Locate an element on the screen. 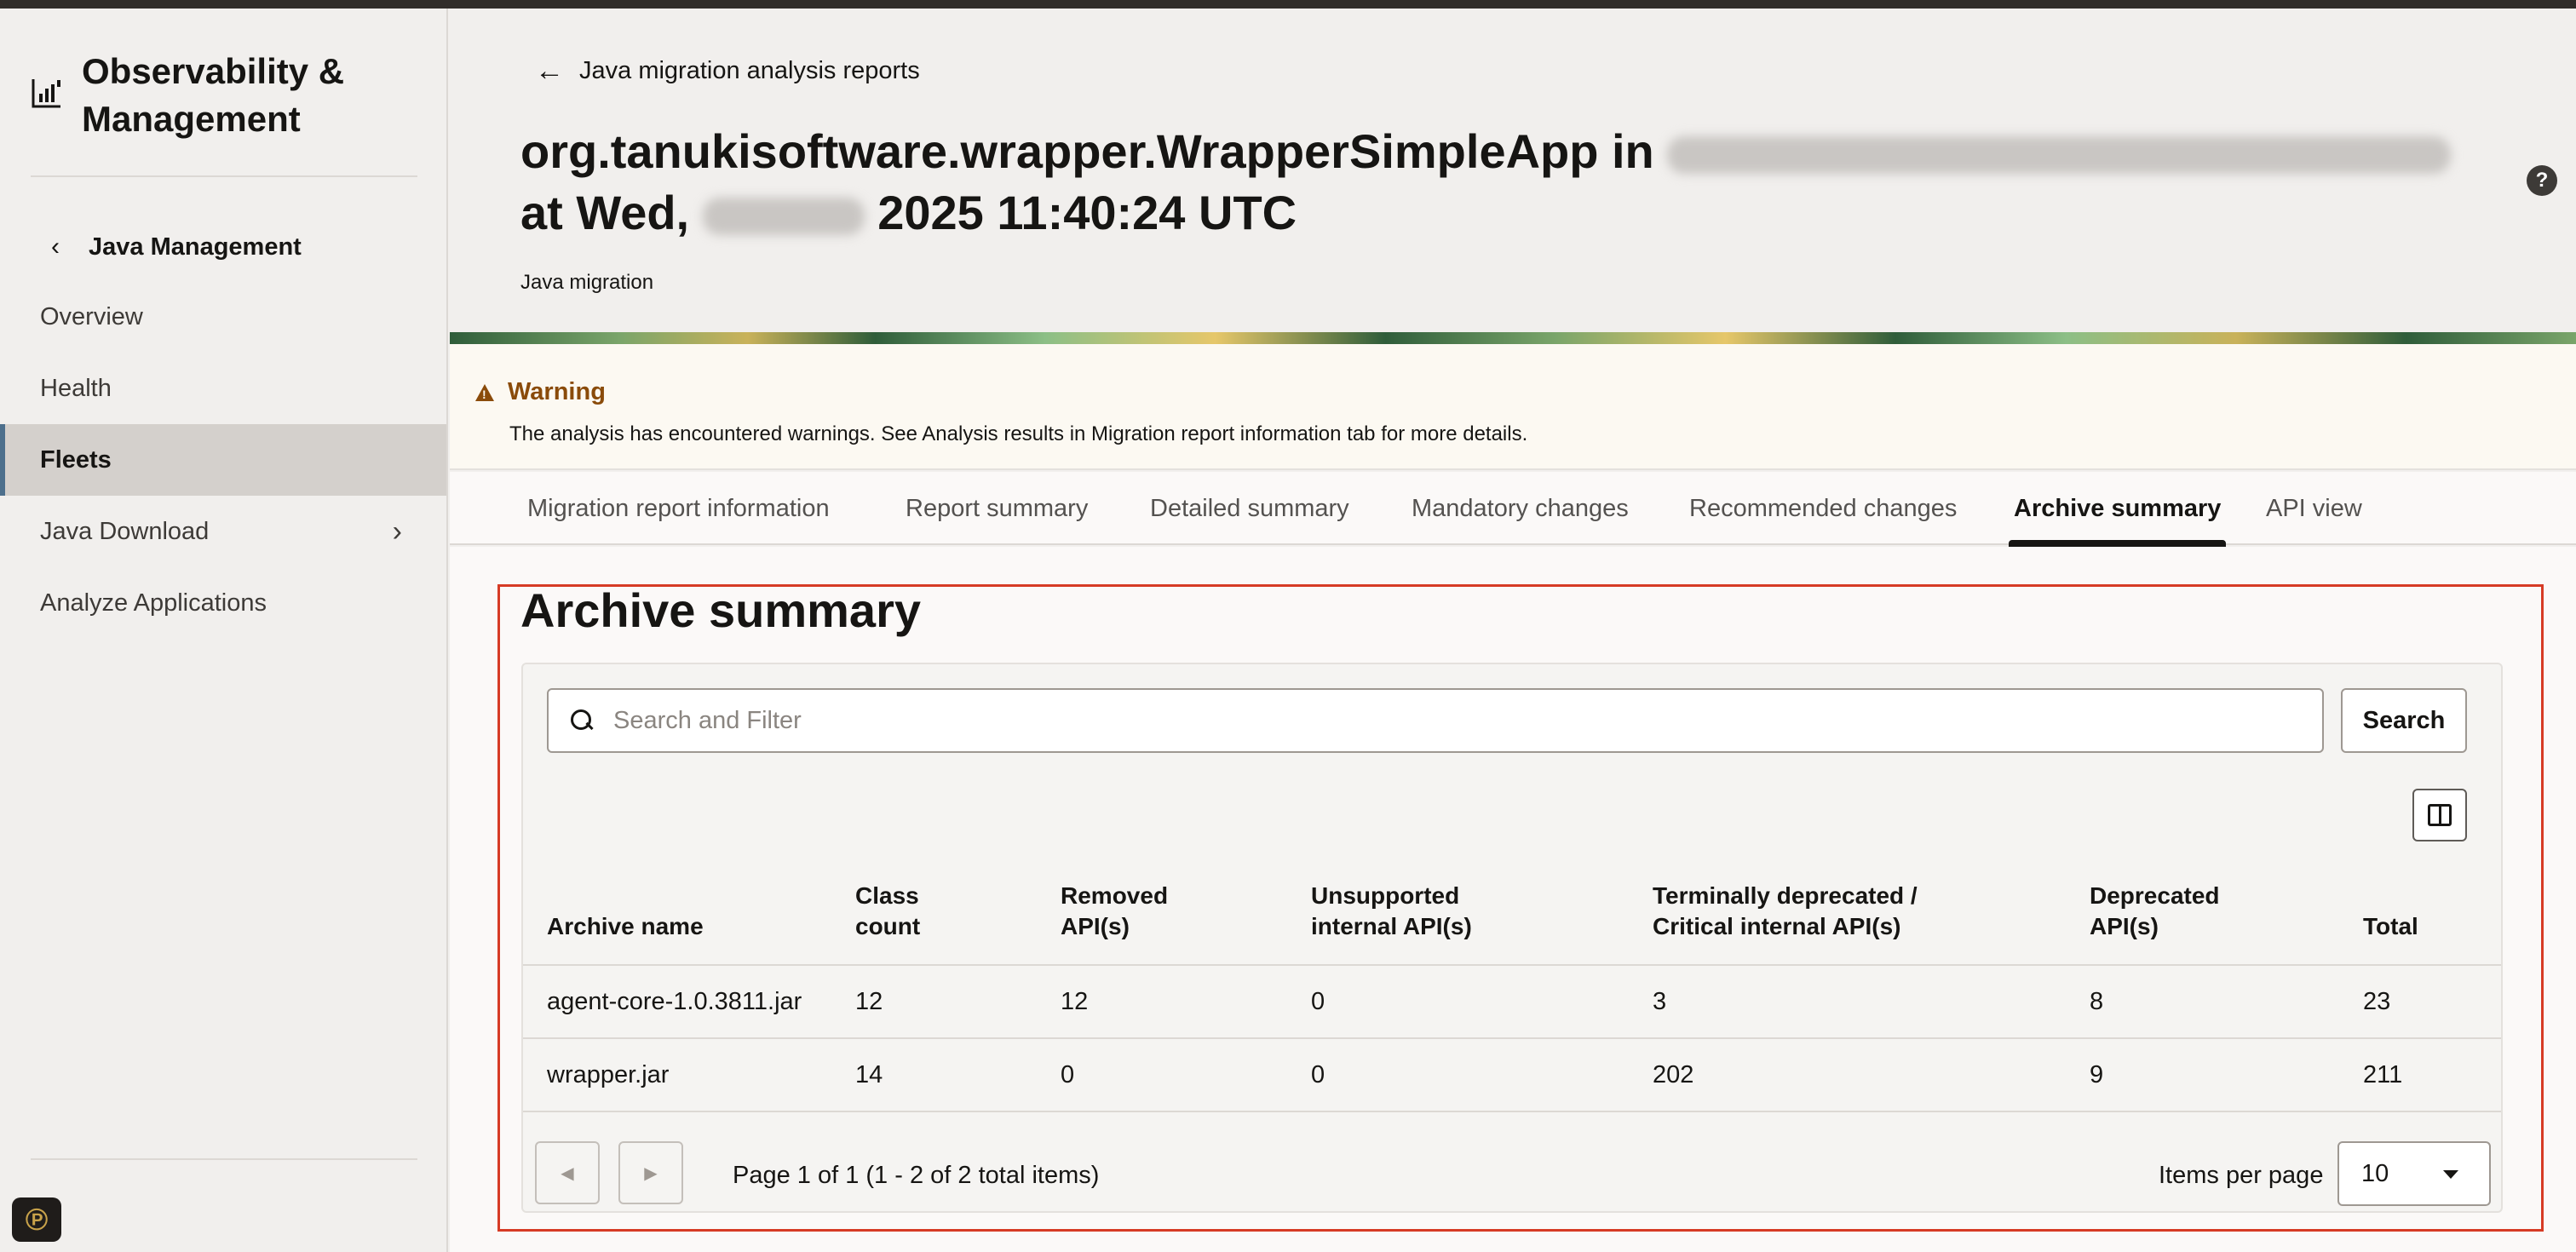 The image size is (2576, 1252). search-field is located at coordinates (1436, 720).